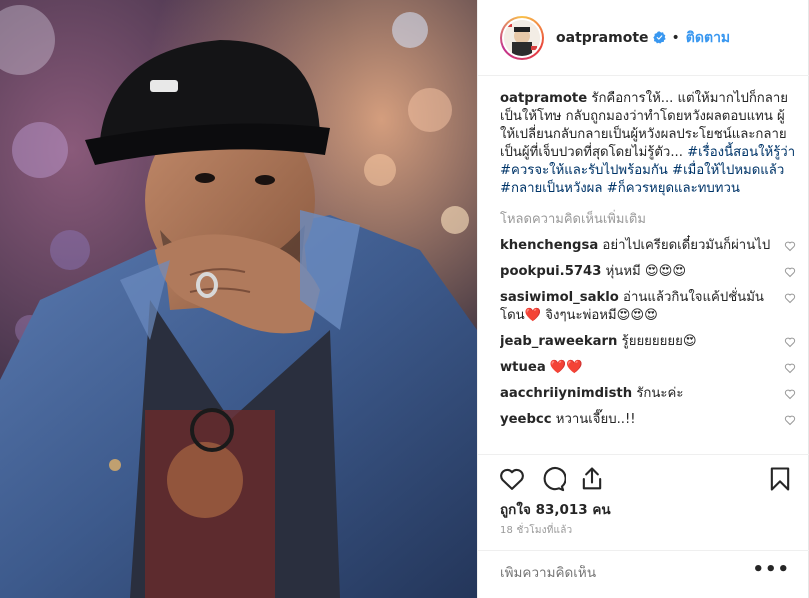 The height and width of the screenshot is (598, 809). Describe the element at coordinates (728, 170) in the screenshot. I see `hashtag-link: #เมื่อให้ไปหมดแล้ว` at that location.